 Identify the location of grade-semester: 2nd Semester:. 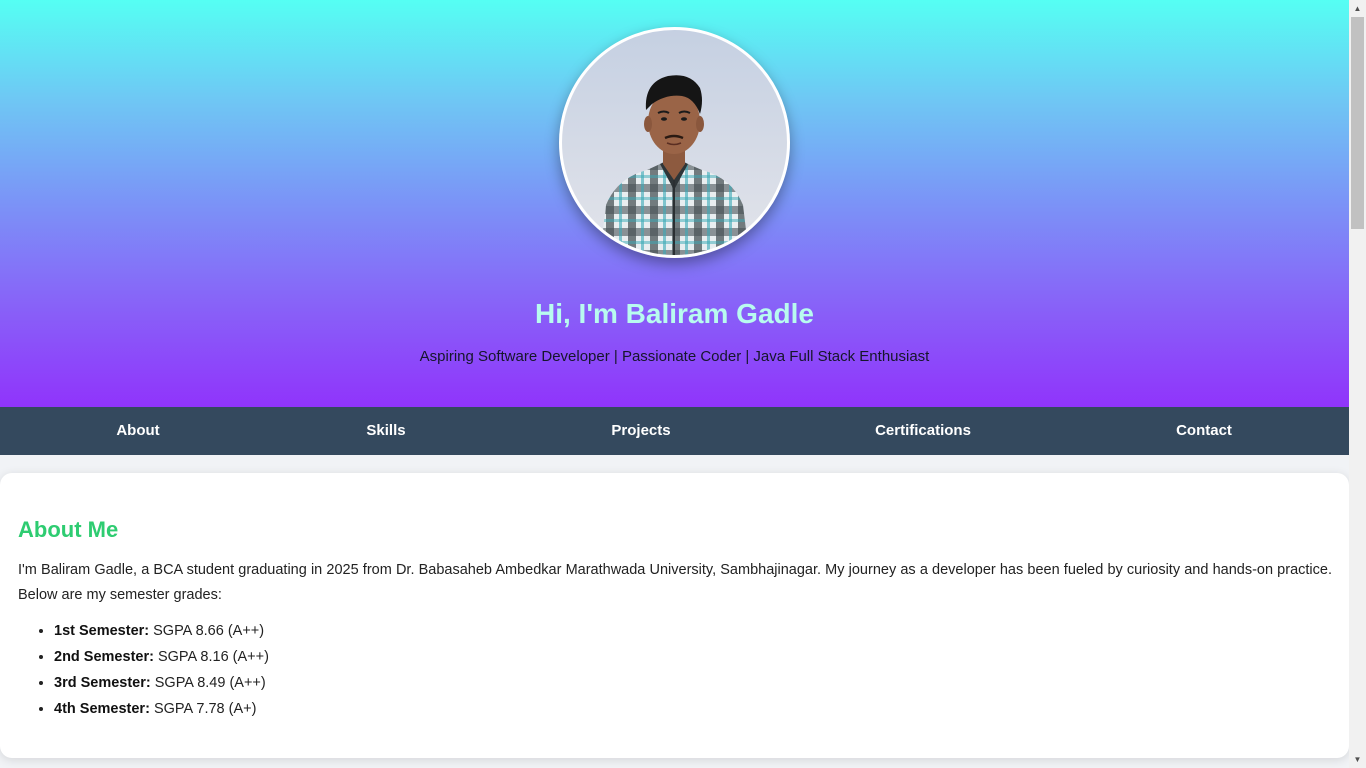
(104, 657).